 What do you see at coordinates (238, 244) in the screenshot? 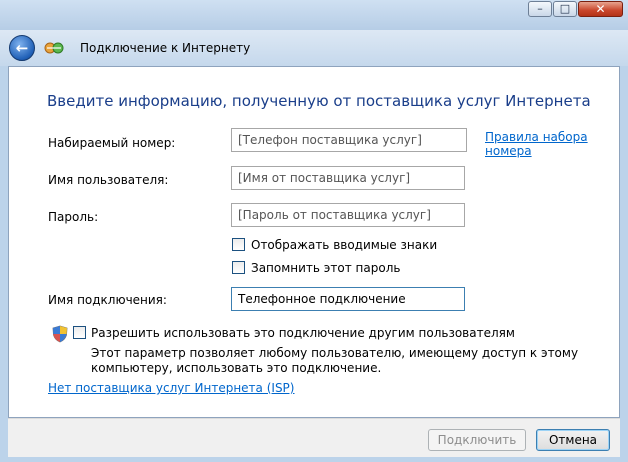
I see `show-chars-checkbox` at bounding box center [238, 244].